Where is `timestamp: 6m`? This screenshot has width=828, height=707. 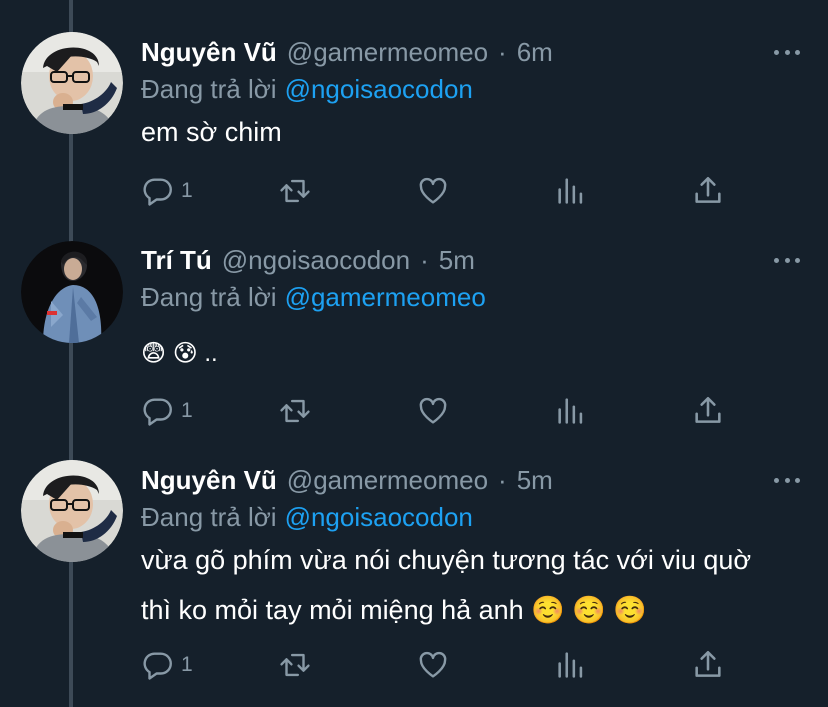
timestamp: 6m is located at coordinates (535, 52).